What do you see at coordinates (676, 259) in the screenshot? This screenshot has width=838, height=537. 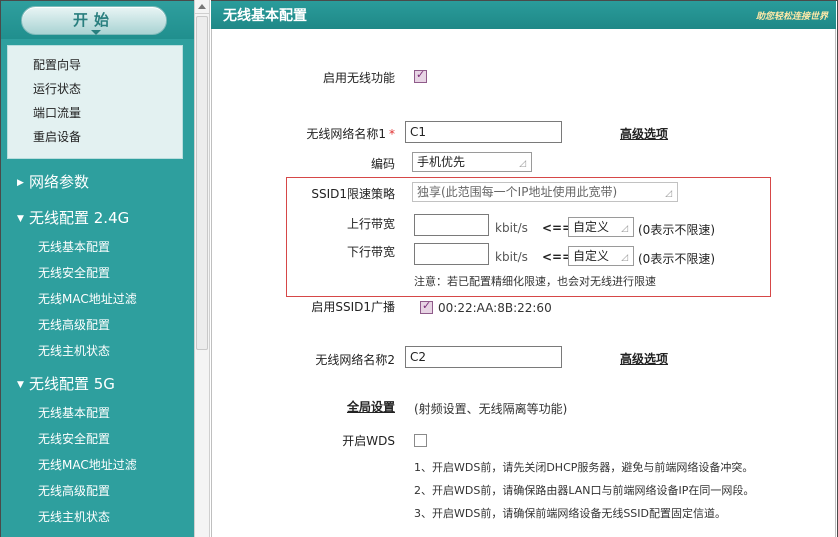 I see `download-zero-hint: (0表示不限速)` at bounding box center [676, 259].